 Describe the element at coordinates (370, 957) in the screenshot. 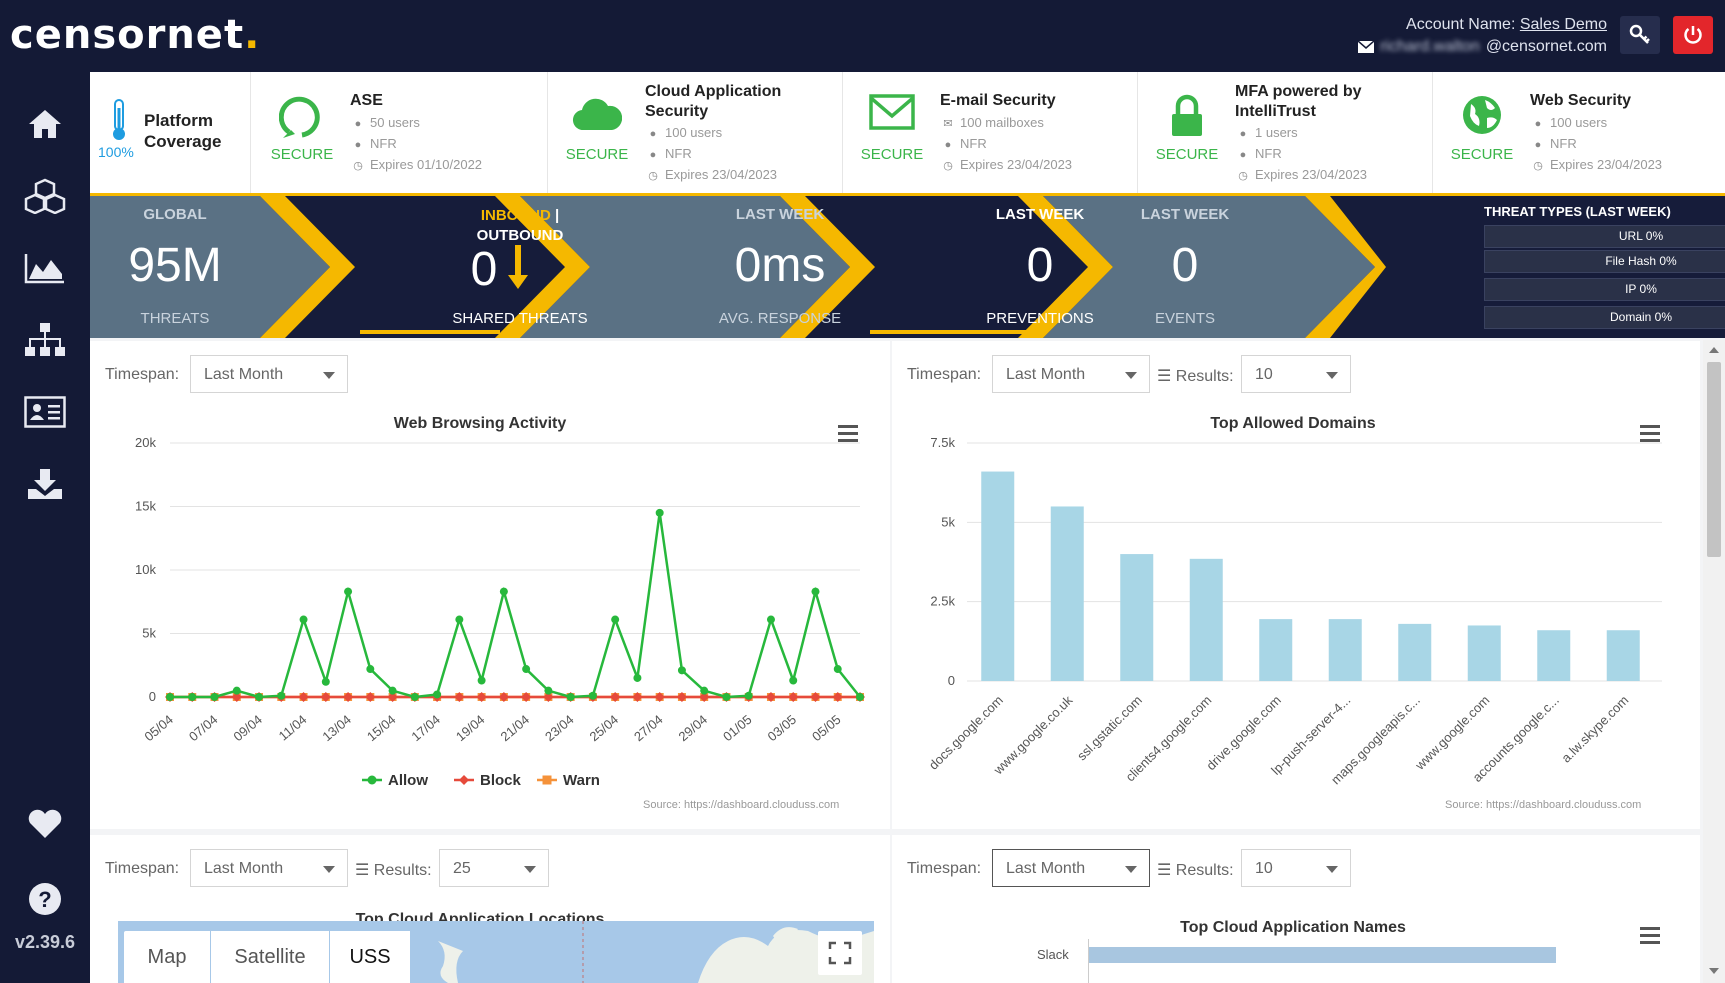

I see `map-tab-uss: USS` at that location.